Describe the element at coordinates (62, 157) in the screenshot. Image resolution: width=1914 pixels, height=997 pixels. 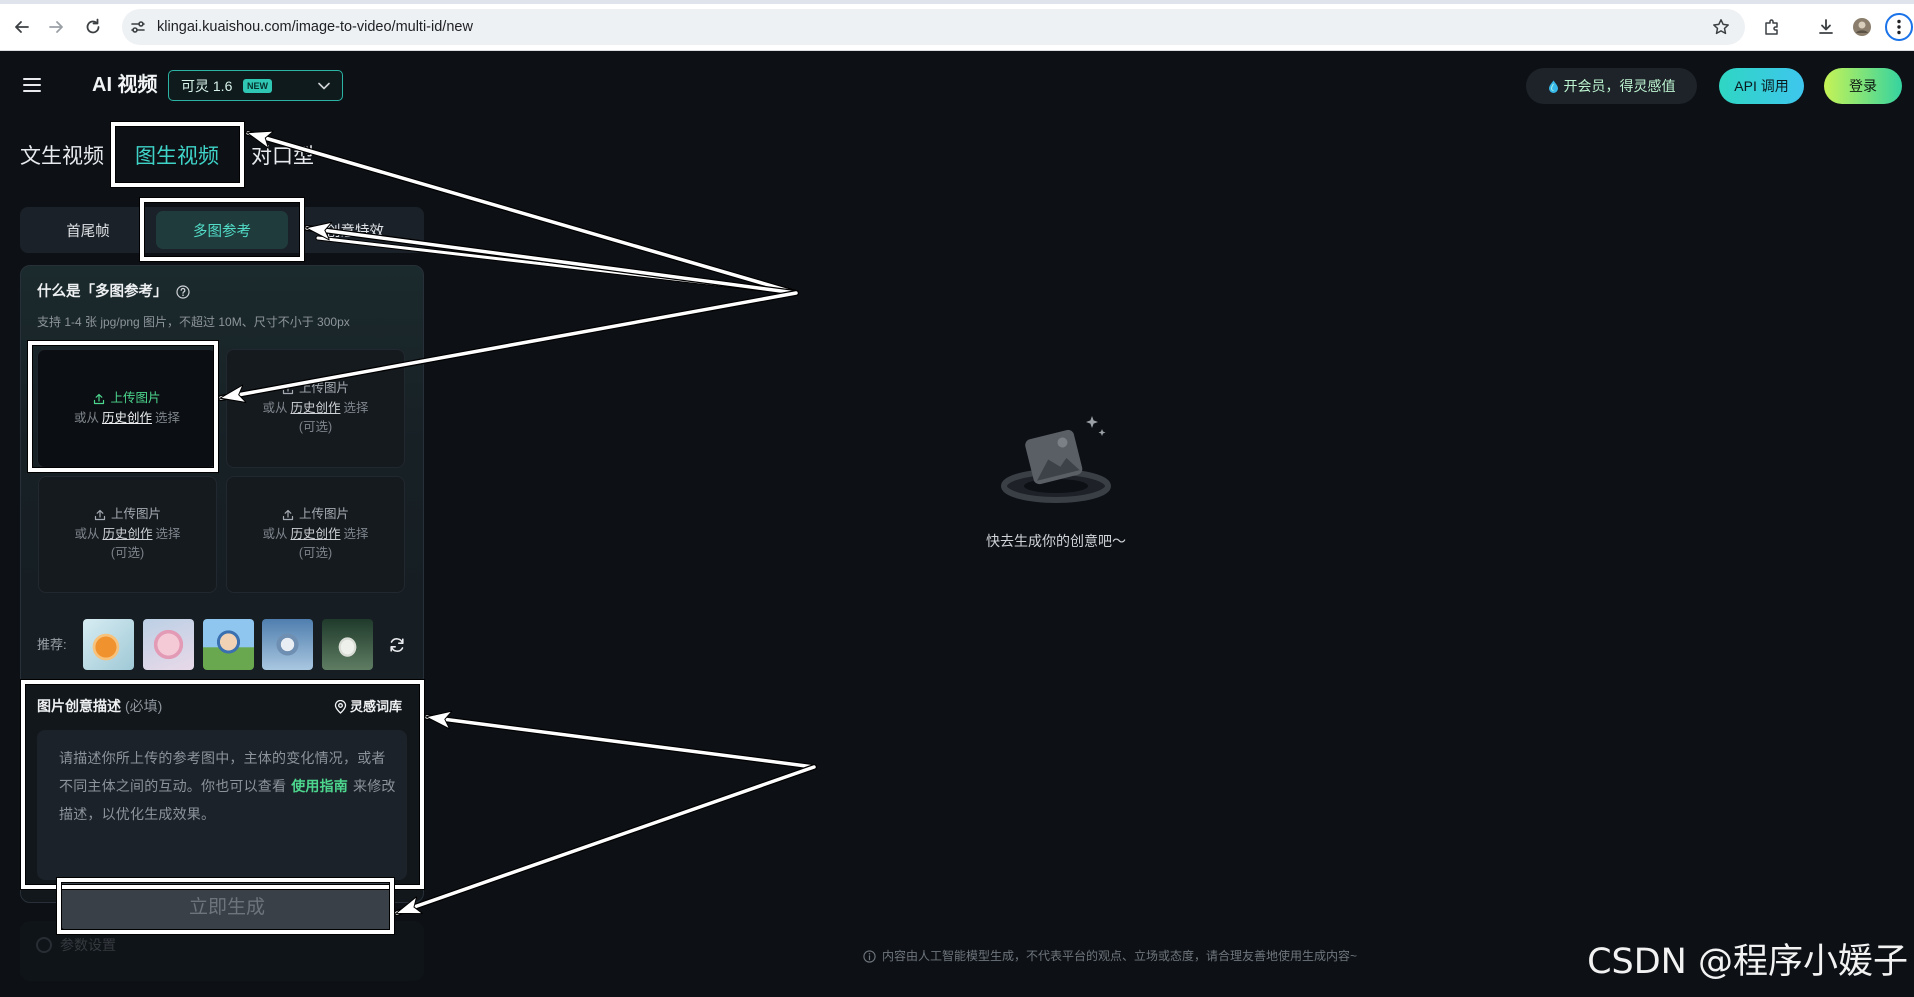
I see `tab-text-to-video: 文生视频` at that location.